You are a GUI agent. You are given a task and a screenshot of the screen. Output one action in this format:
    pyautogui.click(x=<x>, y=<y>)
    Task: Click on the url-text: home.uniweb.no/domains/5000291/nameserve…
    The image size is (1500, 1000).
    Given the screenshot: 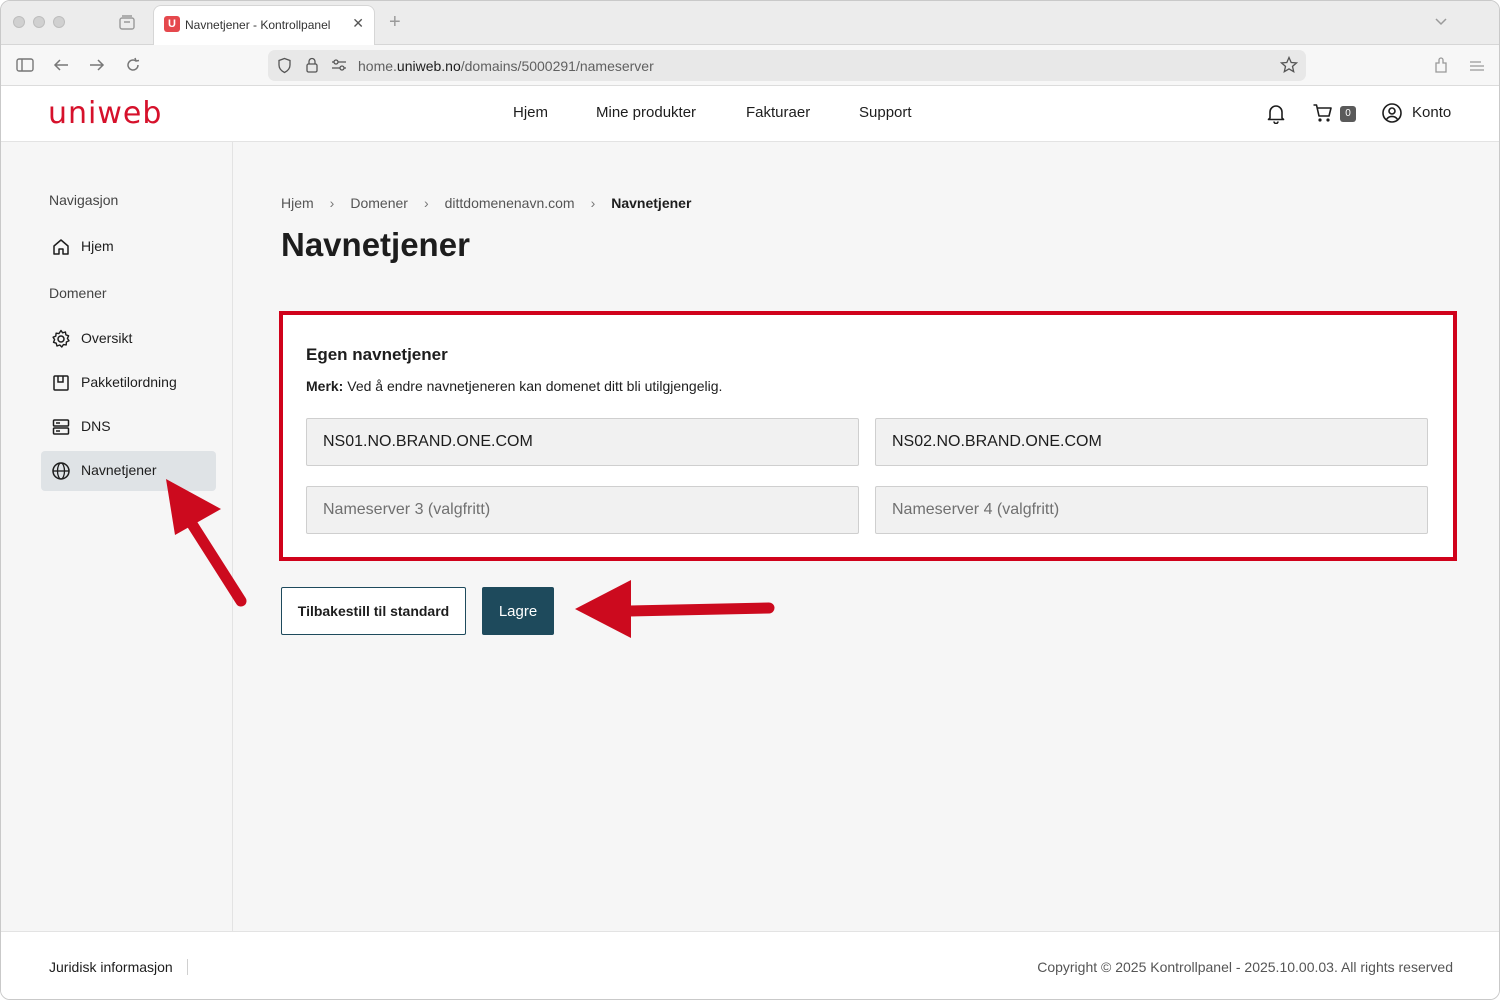 What is the action you would take?
    pyautogui.click(x=506, y=66)
    